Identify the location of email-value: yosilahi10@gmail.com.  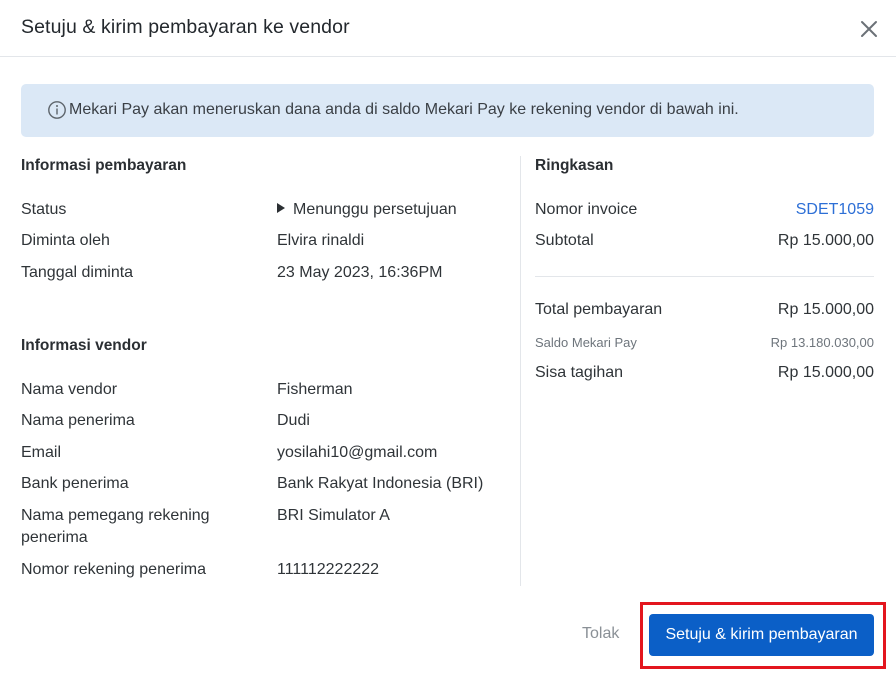
(357, 452).